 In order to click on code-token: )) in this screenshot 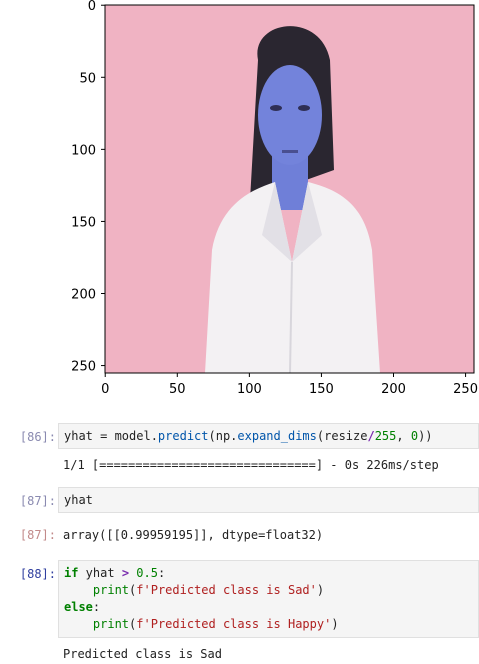, I will do `click(425, 436)`.